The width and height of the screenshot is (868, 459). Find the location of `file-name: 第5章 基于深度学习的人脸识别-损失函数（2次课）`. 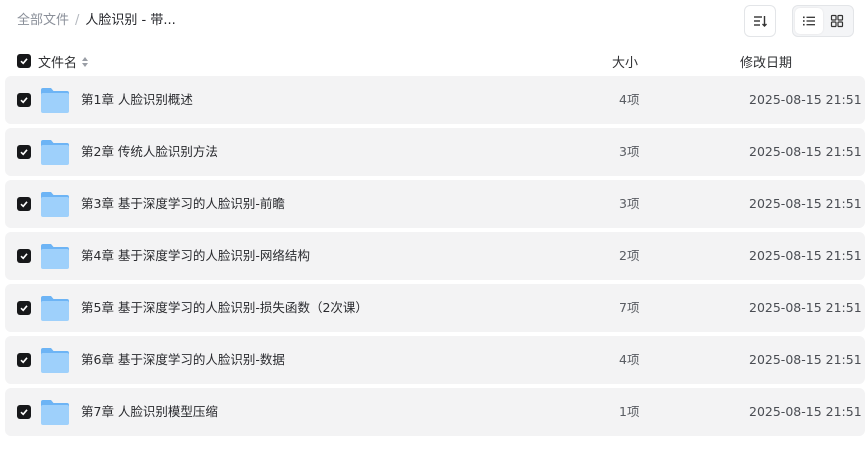

file-name: 第5章 基于深度学习的人脸识别-损失函数（2次课） is located at coordinates (224, 308).